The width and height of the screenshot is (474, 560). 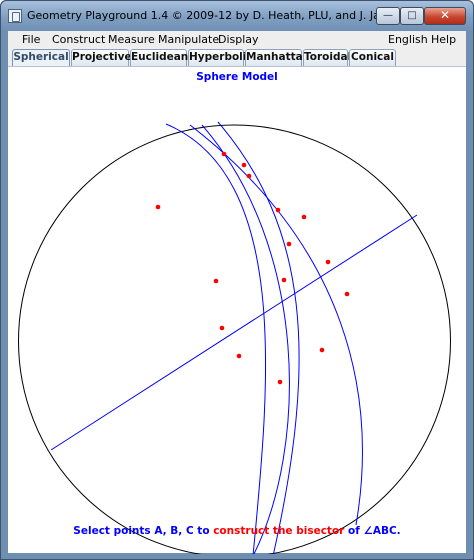 I want to click on great-circle-arc, so click(x=245, y=339).